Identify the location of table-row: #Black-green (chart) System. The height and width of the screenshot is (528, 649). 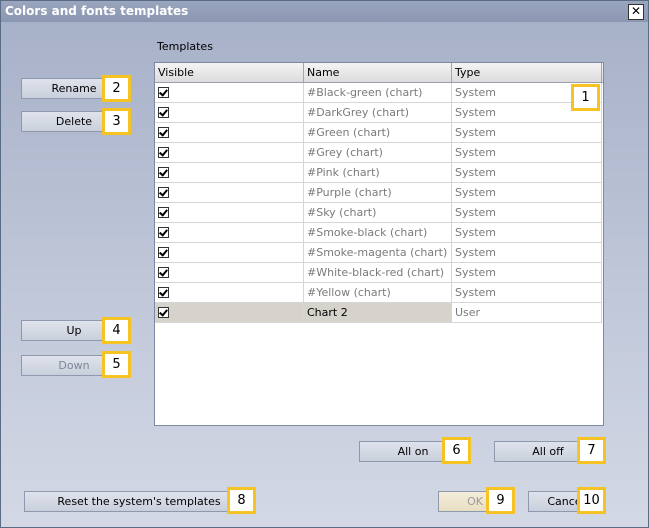
(379, 93).